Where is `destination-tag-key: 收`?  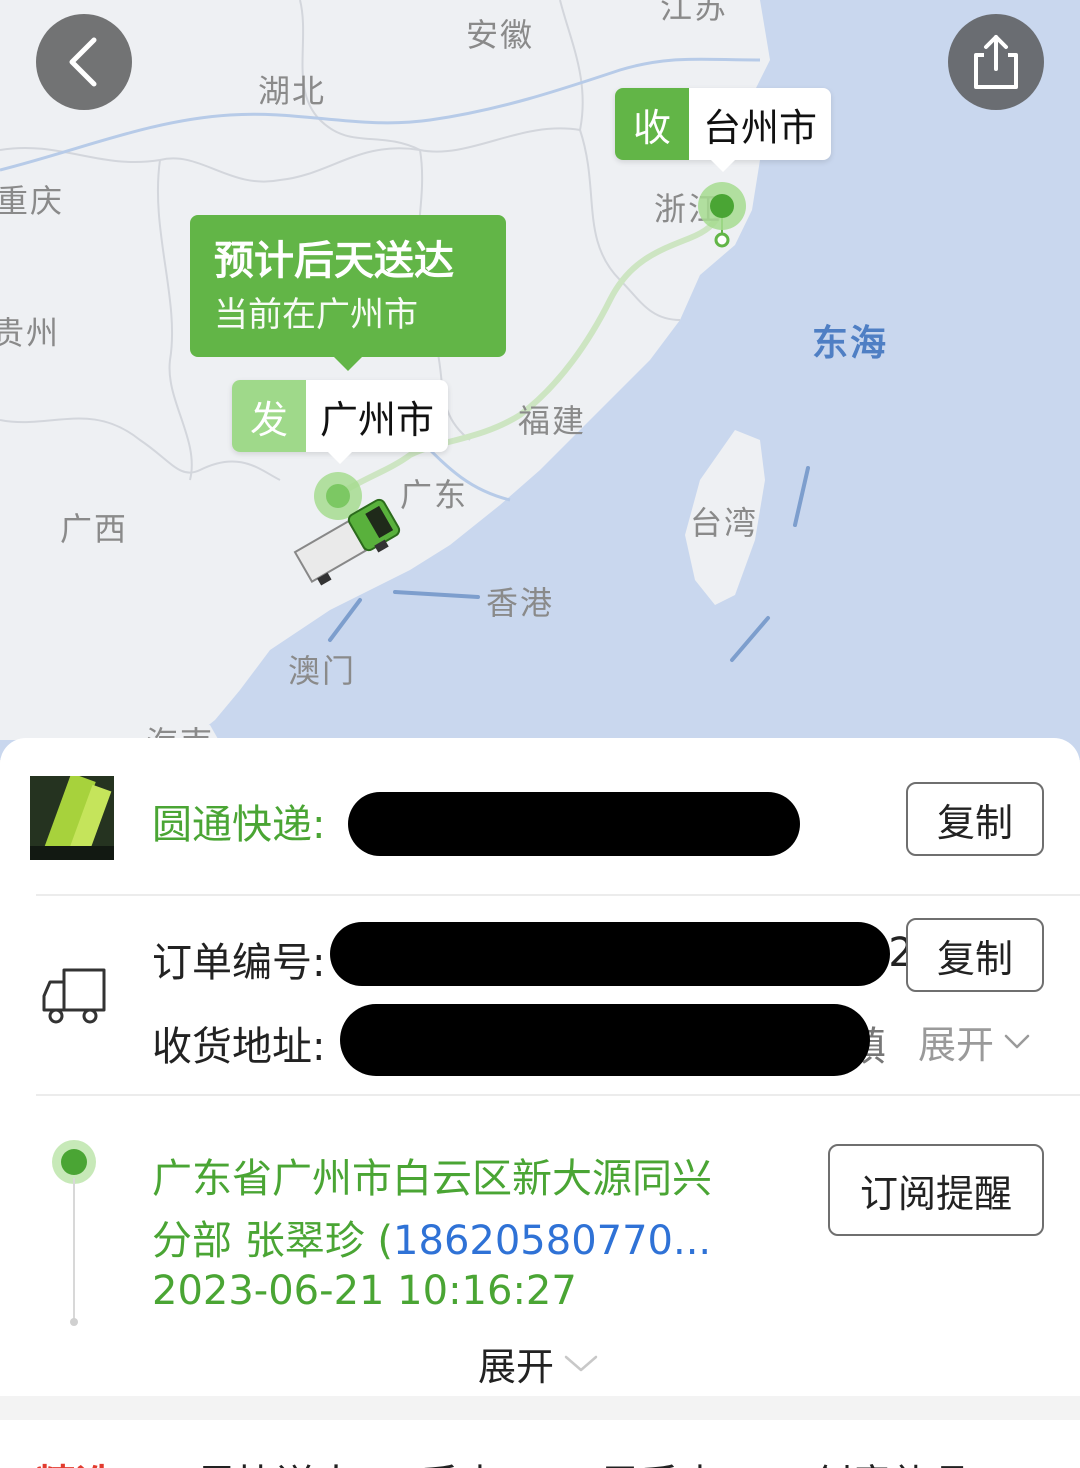 destination-tag-key: 收 is located at coordinates (652, 124).